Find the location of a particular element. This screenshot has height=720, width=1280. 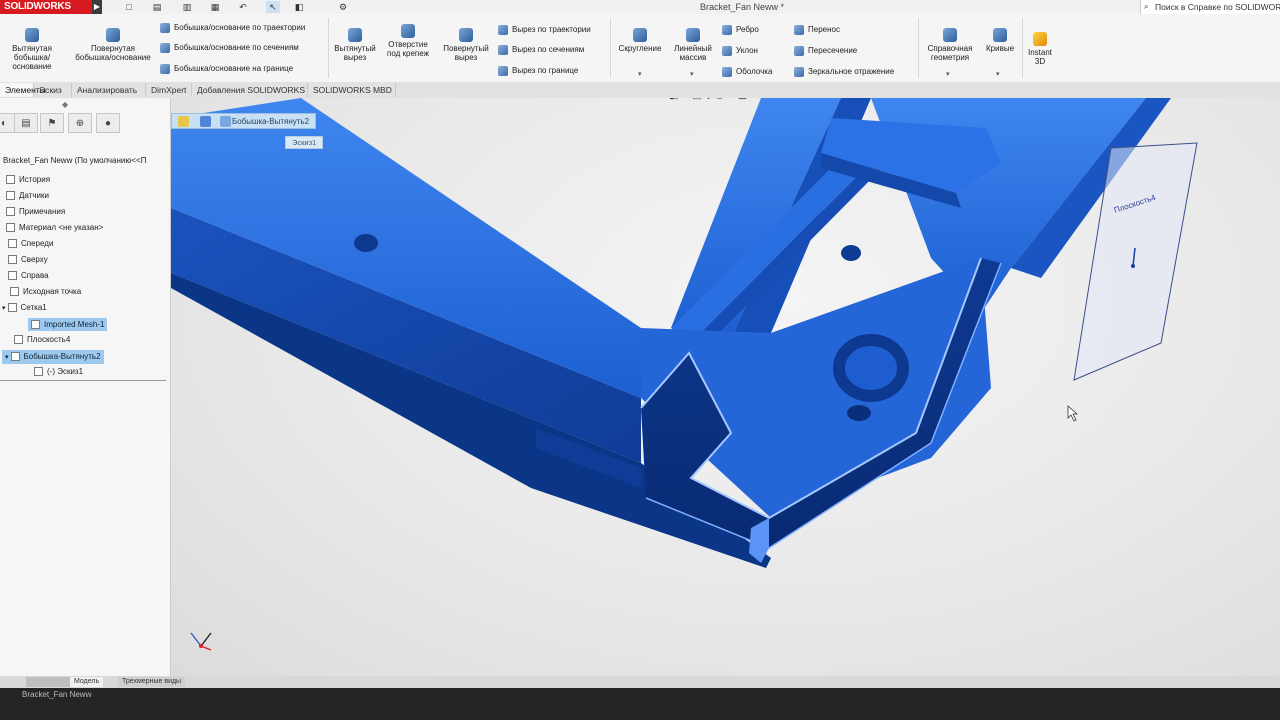

tree-item-history: История is located at coordinates (28, 179).